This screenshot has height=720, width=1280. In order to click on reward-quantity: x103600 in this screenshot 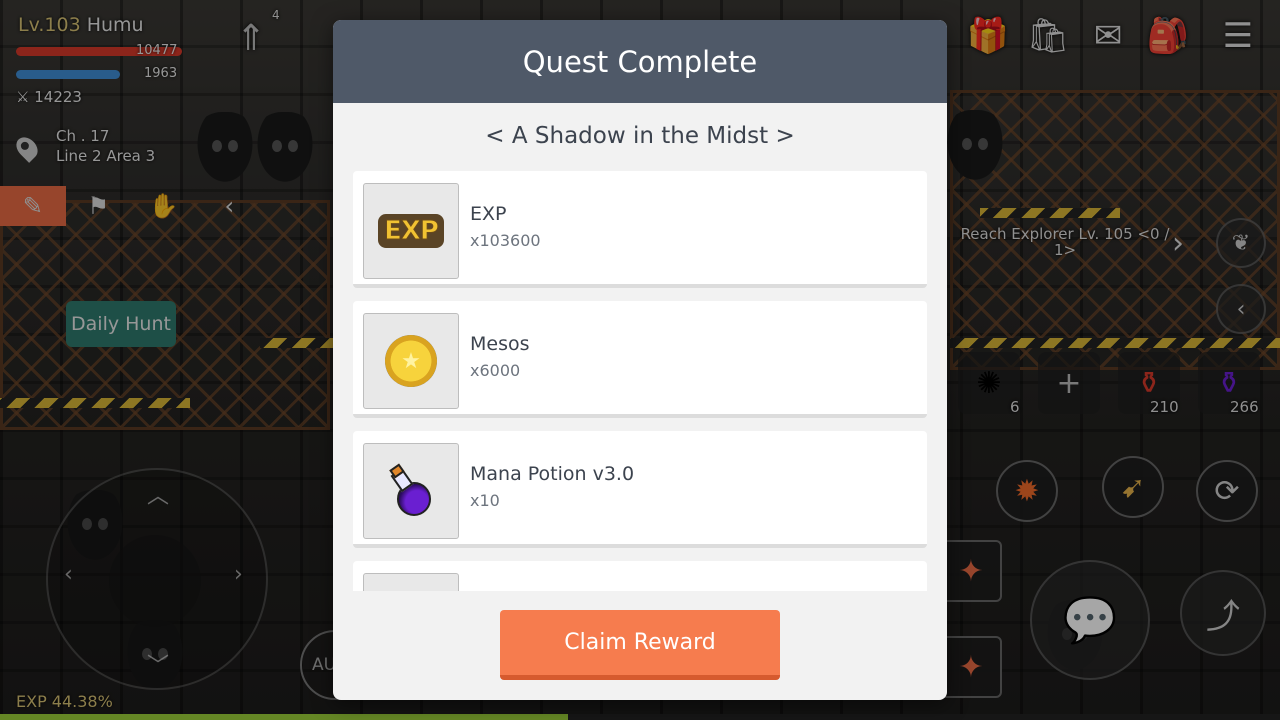, I will do `click(505, 240)`.